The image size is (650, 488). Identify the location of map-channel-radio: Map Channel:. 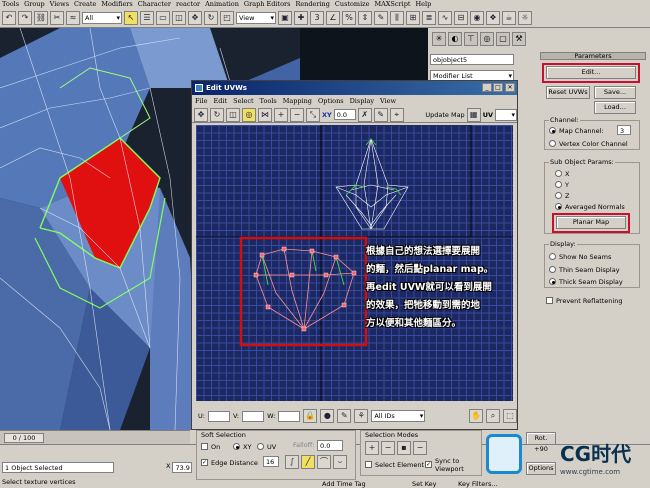
(576, 130).